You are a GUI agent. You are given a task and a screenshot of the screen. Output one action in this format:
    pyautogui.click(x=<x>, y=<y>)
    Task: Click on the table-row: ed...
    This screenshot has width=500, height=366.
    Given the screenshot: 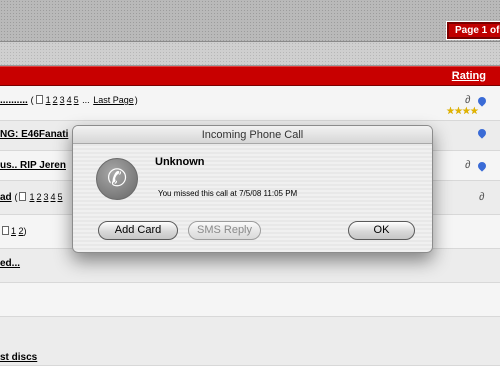 What is the action you would take?
    pyautogui.click(x=250, y=266)
    